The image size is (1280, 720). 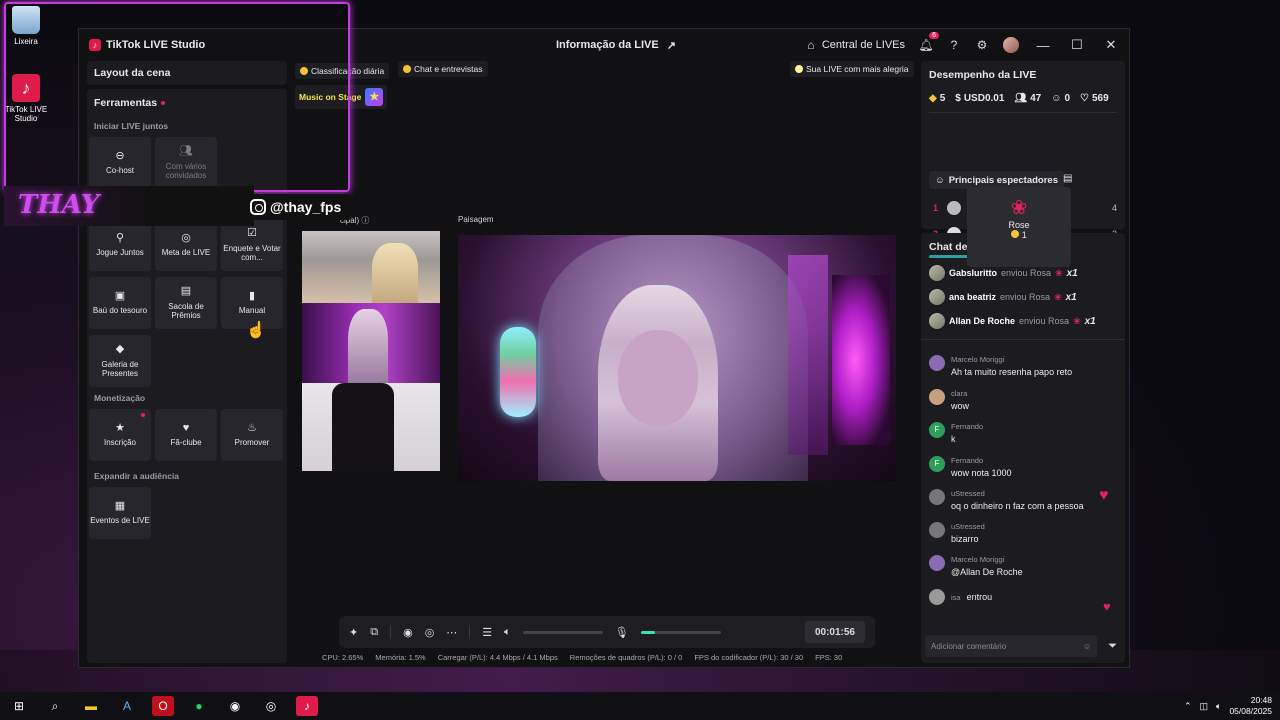 I want to click on info-icon: ⓘ, so click(x=365, y=220).